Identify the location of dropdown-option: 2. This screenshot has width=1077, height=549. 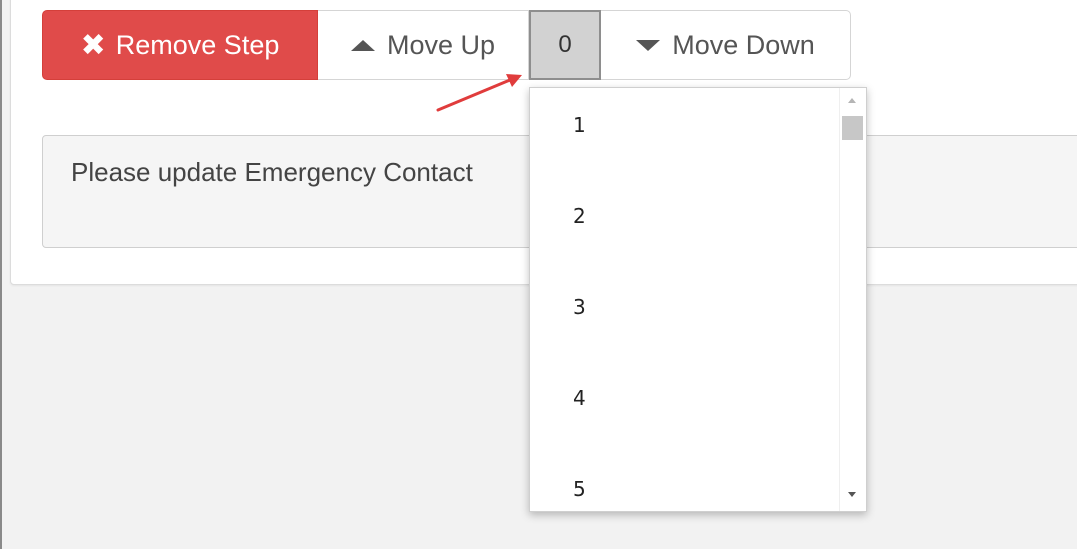
(579, 216).